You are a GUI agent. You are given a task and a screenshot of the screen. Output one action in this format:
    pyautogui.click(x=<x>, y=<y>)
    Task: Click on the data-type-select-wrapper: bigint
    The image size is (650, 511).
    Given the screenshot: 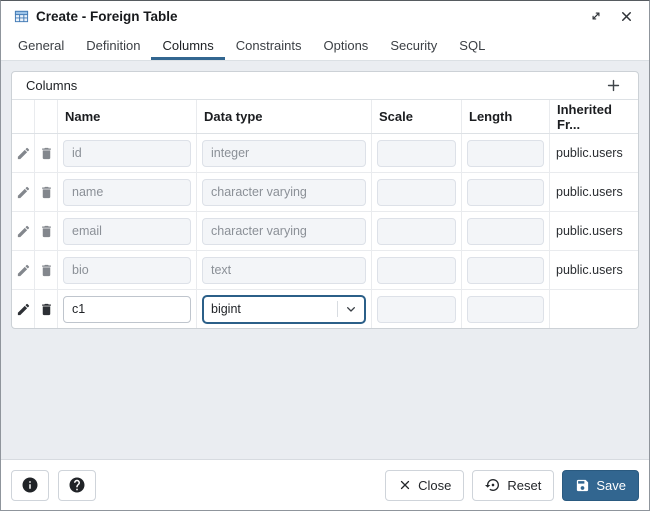 What is the action you would take?
    pyautogui.click(x=284, y=309)
    